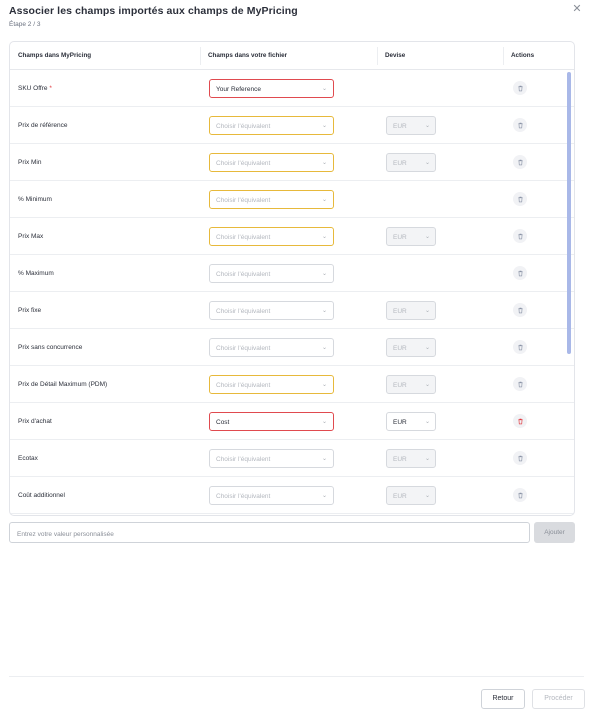  I want to click on field-label: Ecotax, so click(28, 458).